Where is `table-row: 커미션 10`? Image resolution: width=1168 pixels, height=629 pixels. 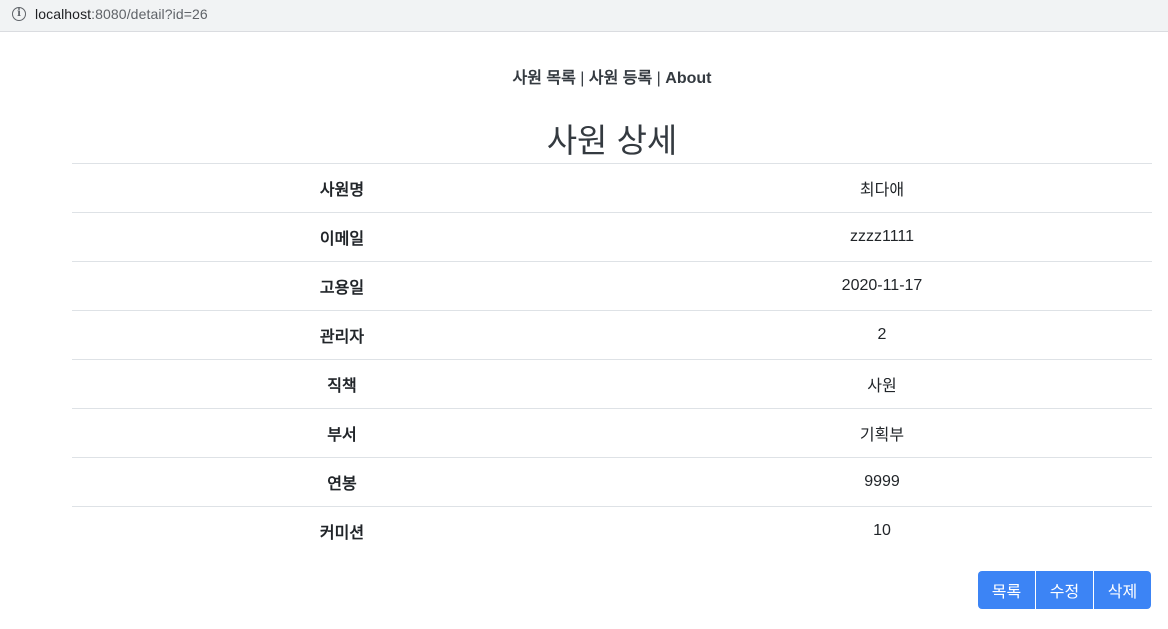 table-row: 커미션 10 is located at coordinates (612, 531).